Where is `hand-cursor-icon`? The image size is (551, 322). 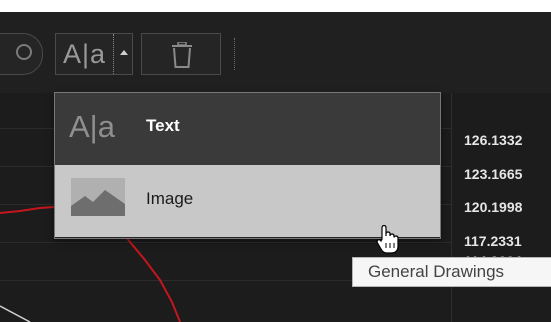
hand-cursor-icon is located at coordinates (387, 239).